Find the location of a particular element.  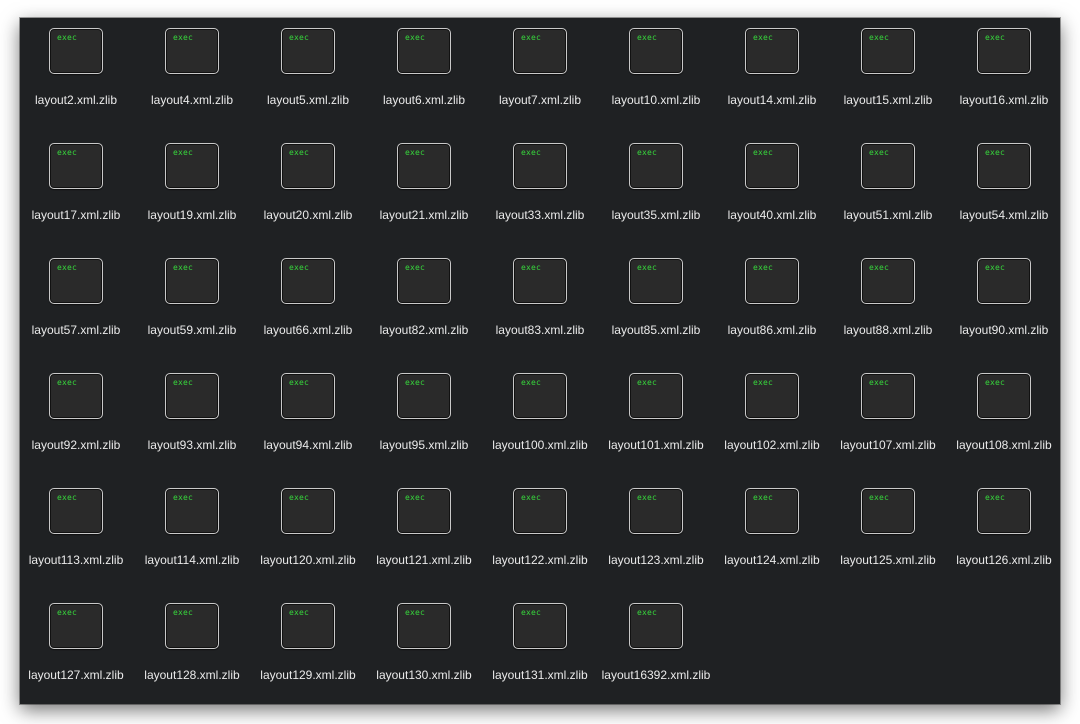

file-item: exec layout5.xml.zlib is located at coordinates (308, 85).